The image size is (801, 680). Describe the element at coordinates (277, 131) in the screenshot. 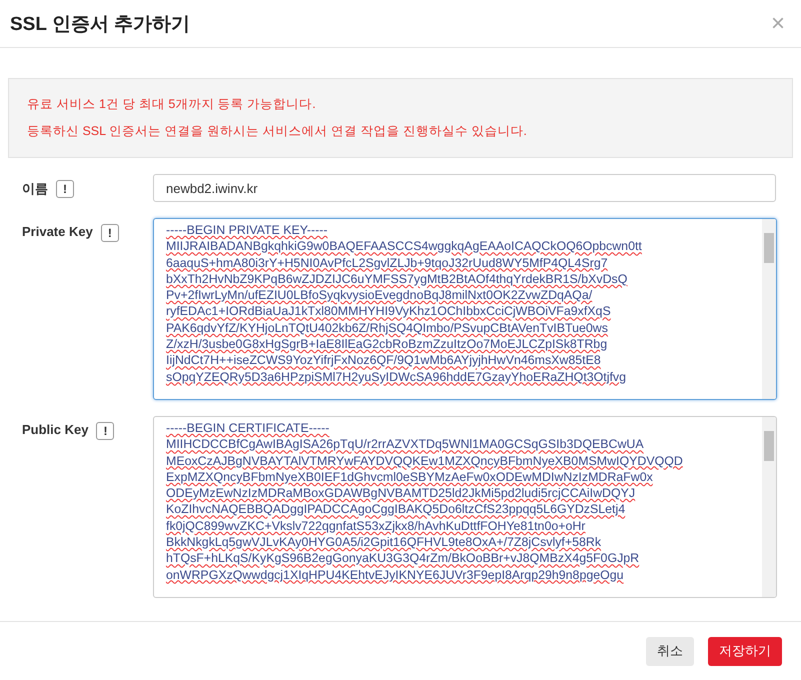

I see `notice-text: 등록하신 SSL 인증서는 연결을 원하시는 서비스에서 연결 작업을 진행하실수 있습니다.` at that location.